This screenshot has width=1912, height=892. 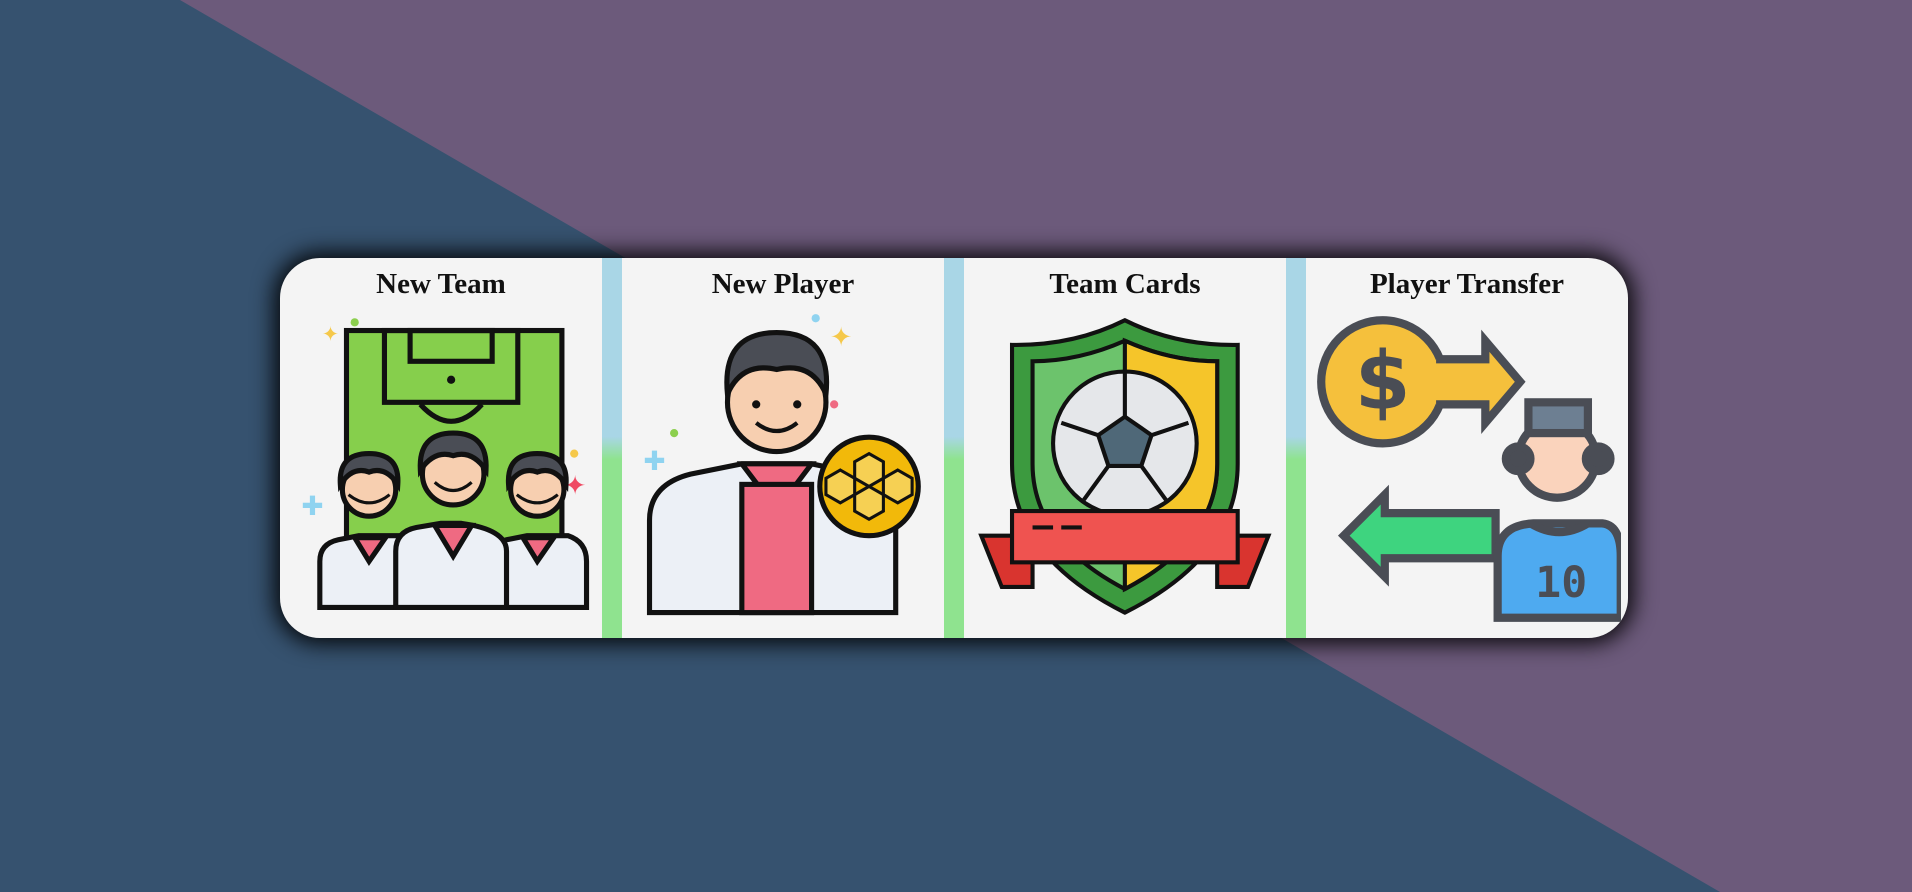 I want to click on badge-icon, so click(x=1125, y=466).